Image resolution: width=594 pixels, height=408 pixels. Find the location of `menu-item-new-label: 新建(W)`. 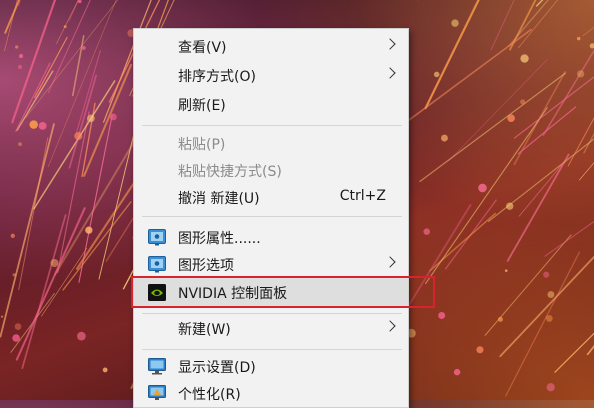

menu-item-new-label: 新建(W) is located at coordinates (204, 329).